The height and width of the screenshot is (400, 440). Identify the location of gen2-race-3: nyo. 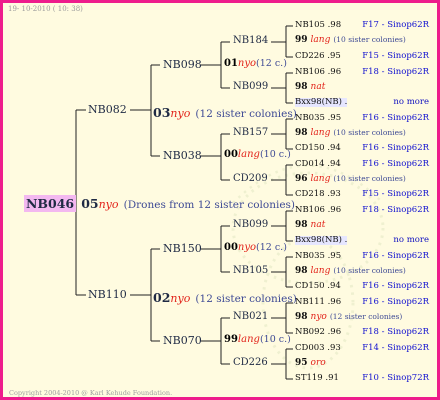
(247, 247).